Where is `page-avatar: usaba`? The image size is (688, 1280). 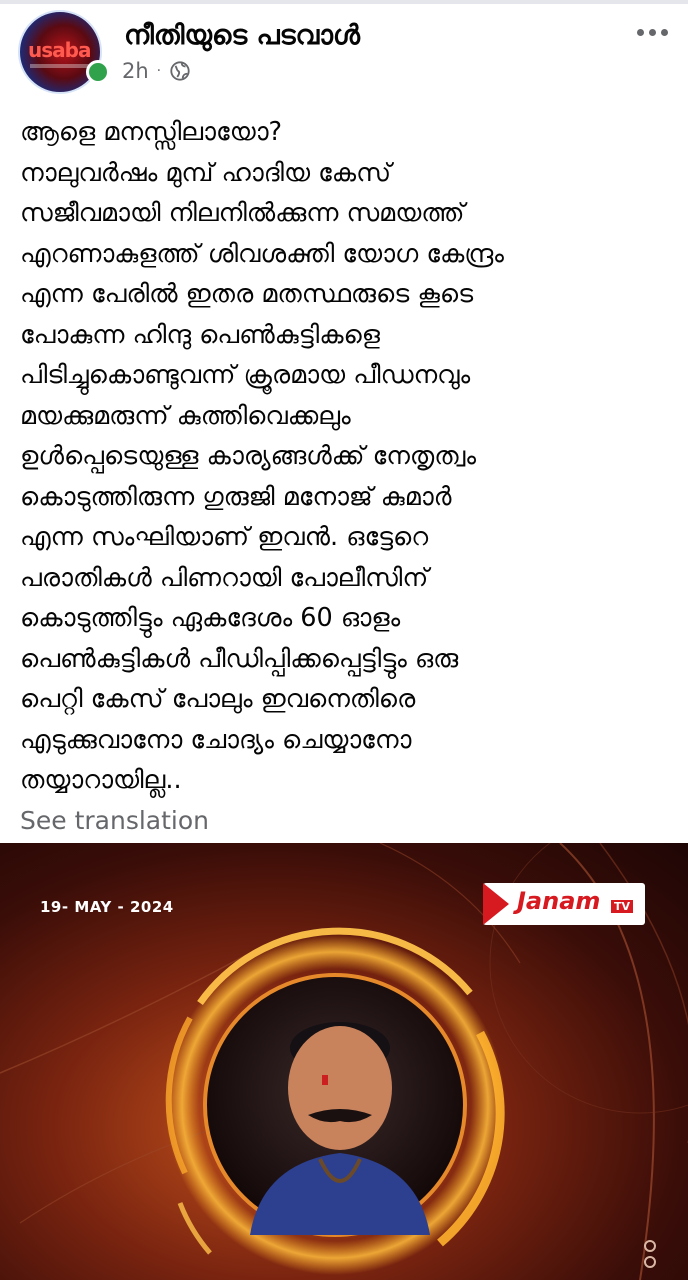
page-avatar: usaba is located at coordinates (64, 52).